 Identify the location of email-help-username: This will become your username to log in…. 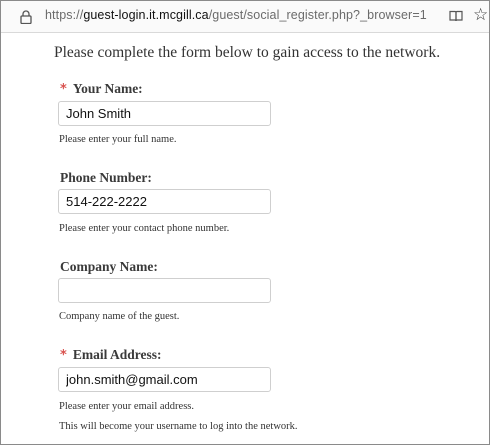
(178, 426).